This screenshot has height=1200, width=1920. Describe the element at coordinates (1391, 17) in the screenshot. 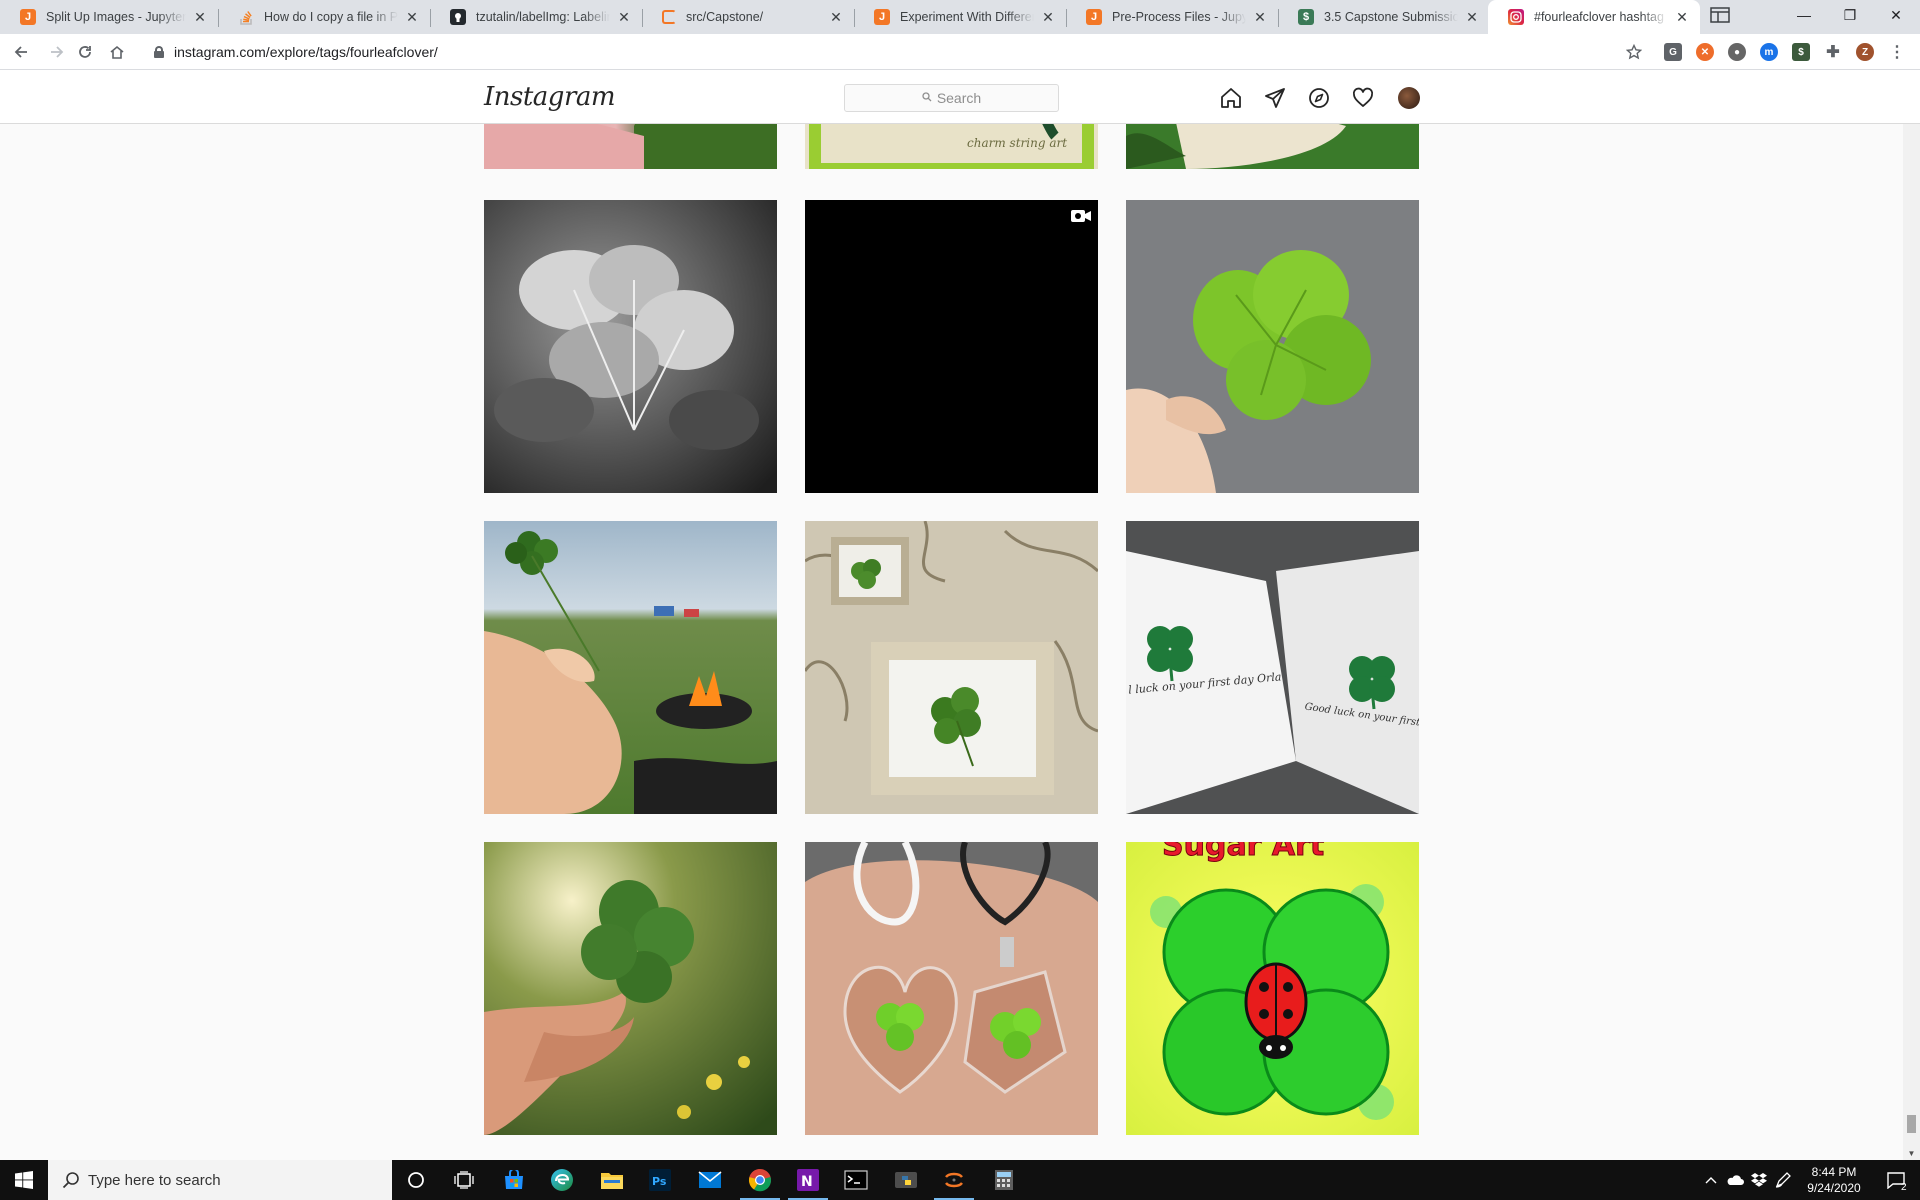

I see `tab-title: 3.5 Capstone Submission - Springboard` at that location.